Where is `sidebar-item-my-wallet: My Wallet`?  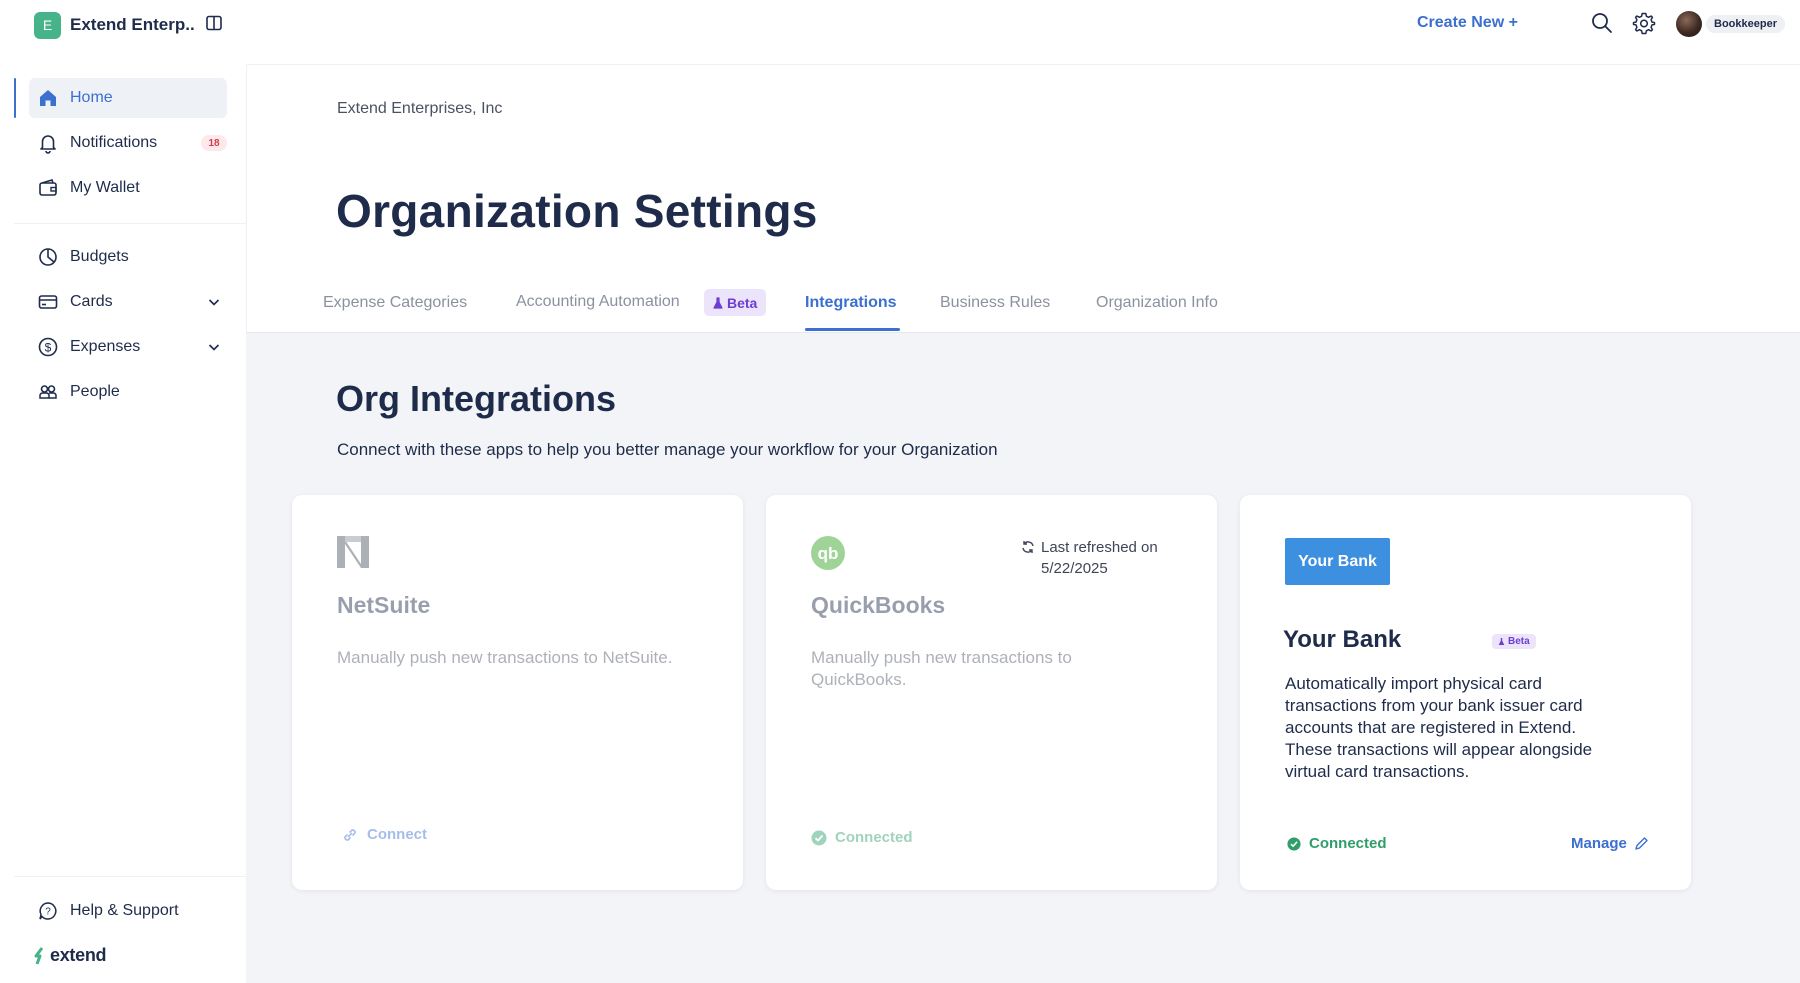 sidebar-item-my-wallet: My Wallet is located at coordinates (128, 188).